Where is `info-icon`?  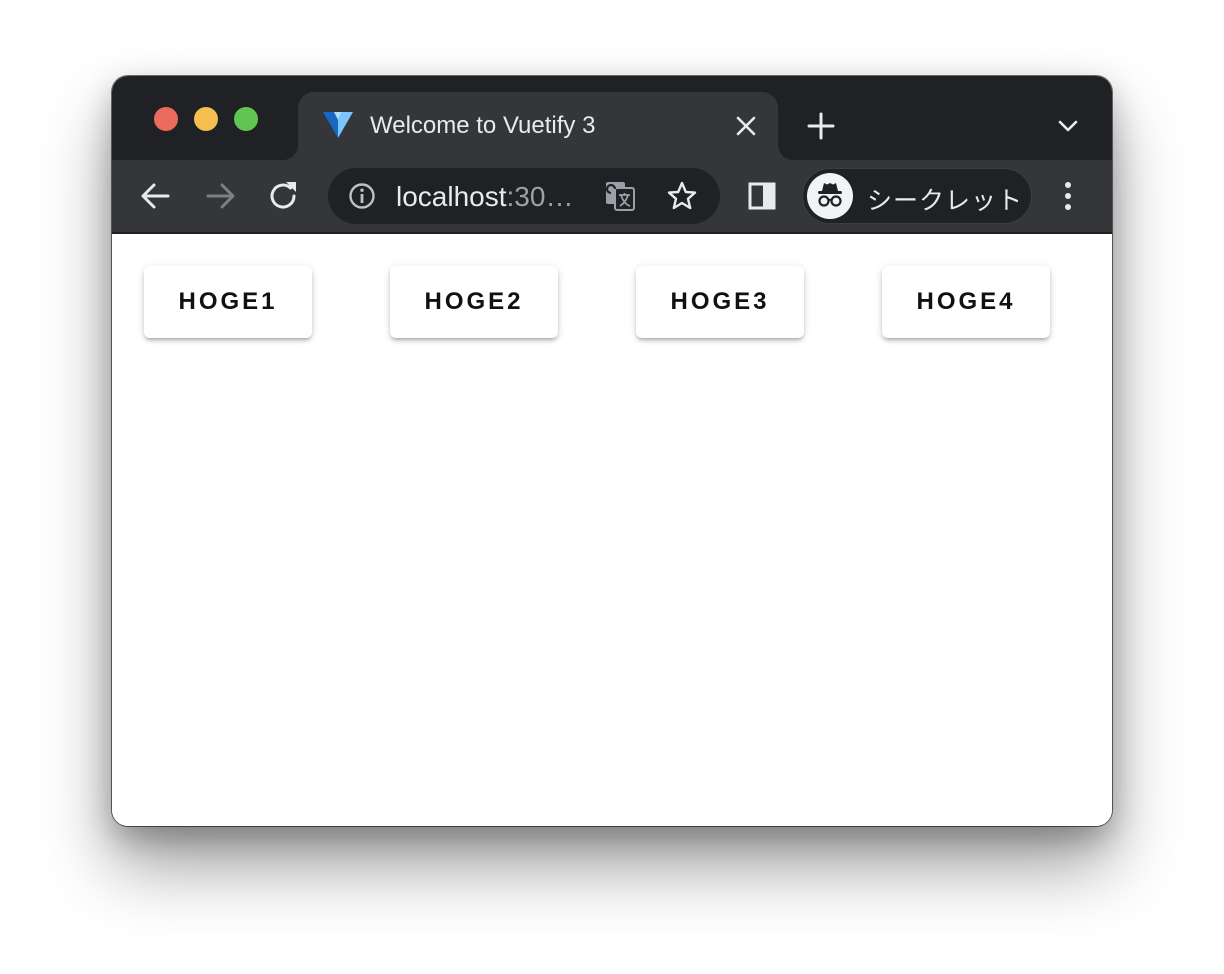
info-icon is located at coordinates (362, 196).